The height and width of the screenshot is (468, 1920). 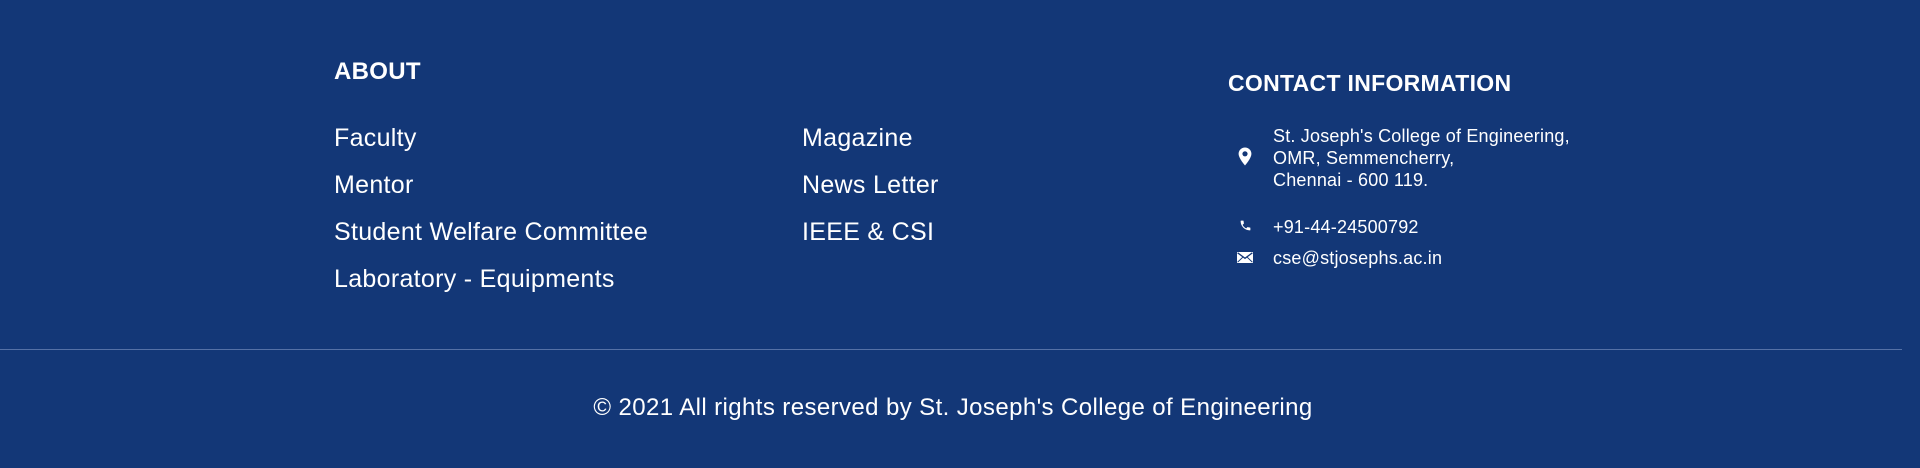 What do you see at coordinates (377, 71) in the screenshot?
I see `about-heading: ABOUT` at bounding box center [377, 71].